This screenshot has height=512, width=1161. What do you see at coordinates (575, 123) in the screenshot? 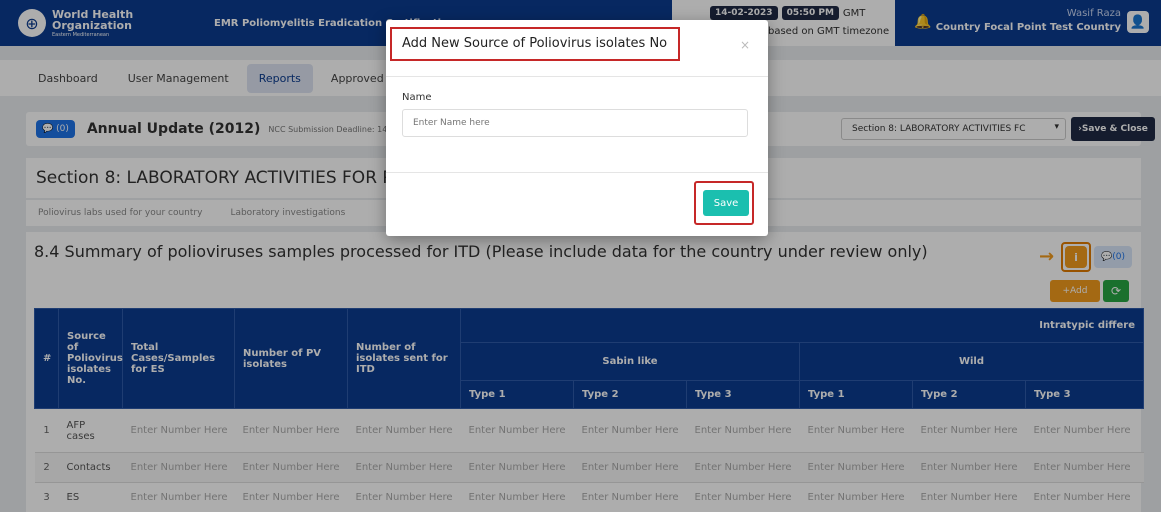
I see `name-input` at bounding box center [575, 123].